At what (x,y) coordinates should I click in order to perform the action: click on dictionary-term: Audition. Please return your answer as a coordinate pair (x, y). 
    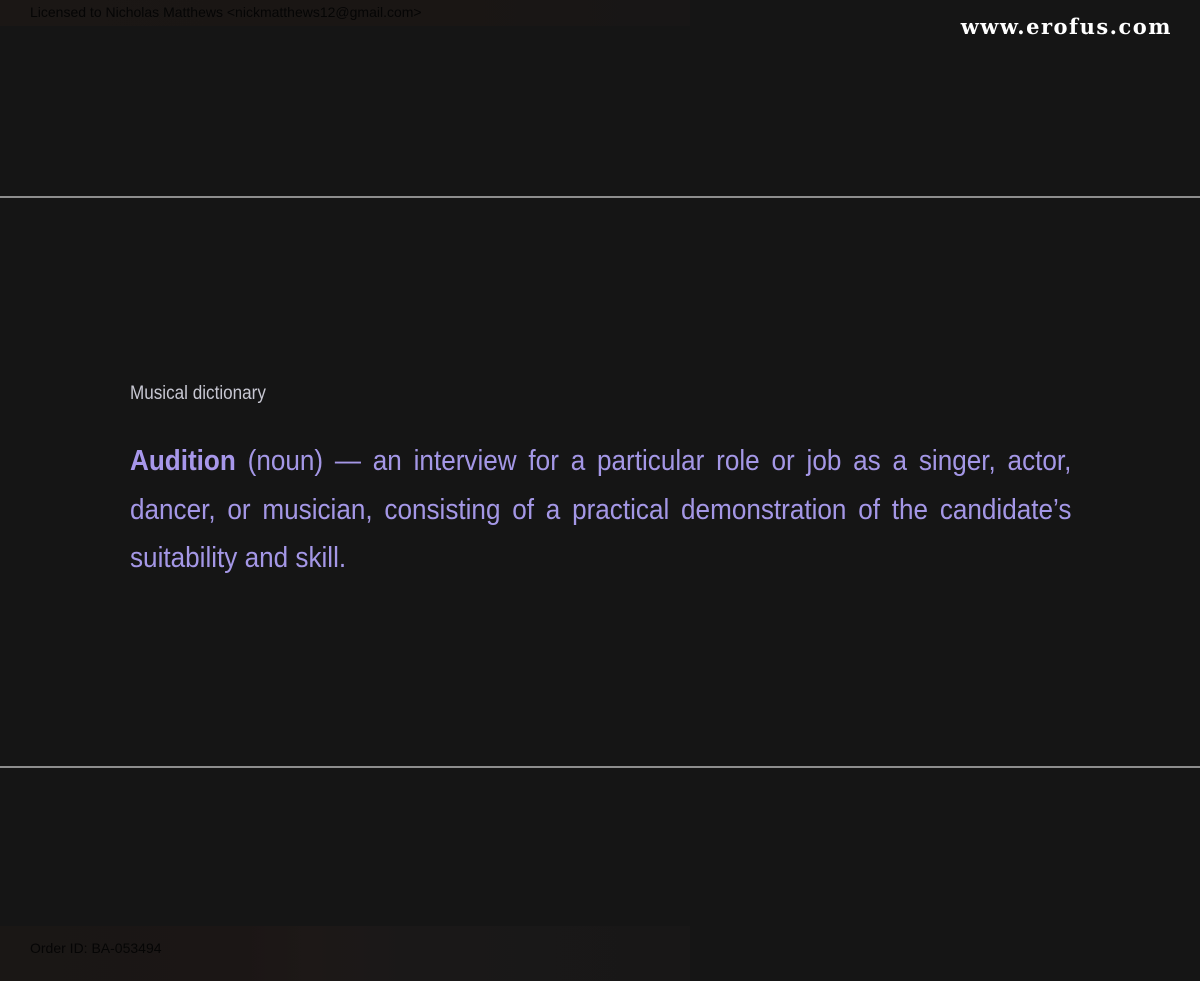
    Looking at the image, I should click on (183, 461).